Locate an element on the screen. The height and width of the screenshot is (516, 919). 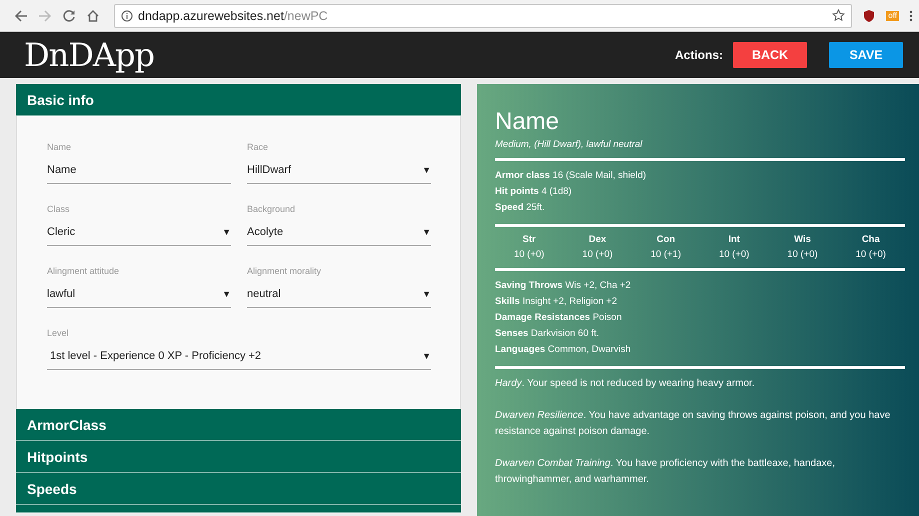
ability-name: Str is located at coordinates (529, 239).